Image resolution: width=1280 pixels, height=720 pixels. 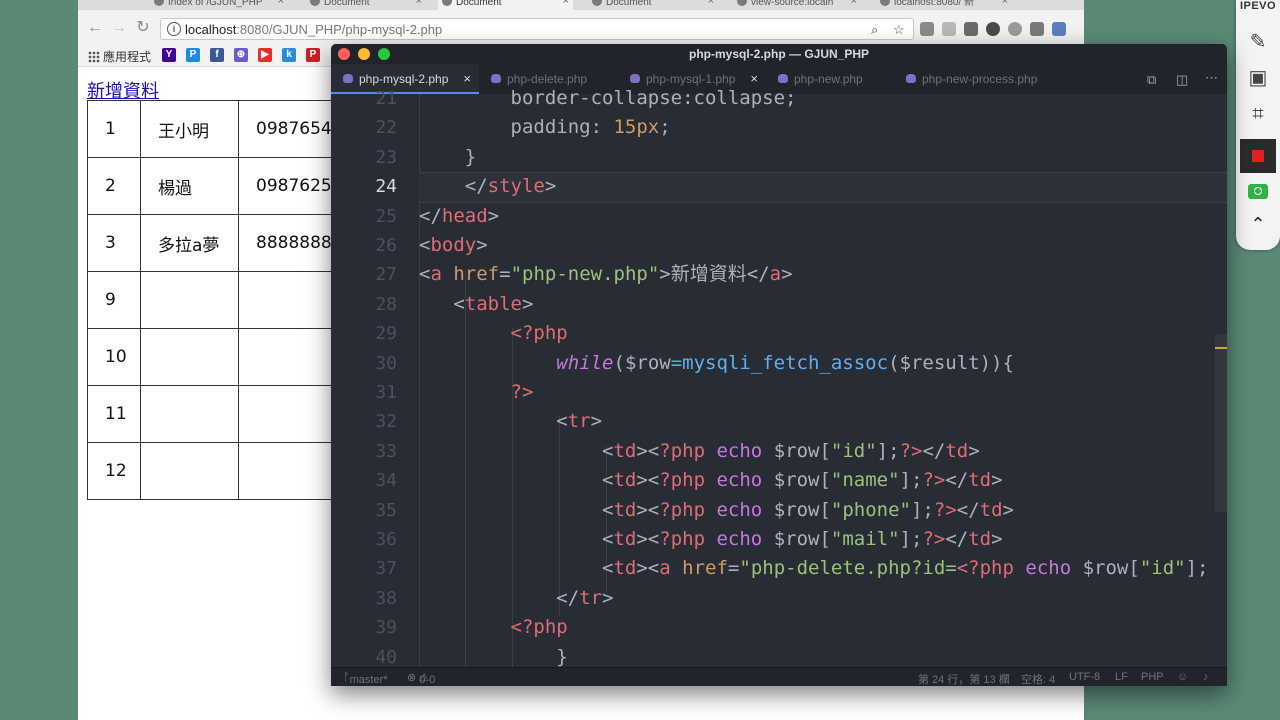 I want to click on code-line: }, so click(x=448, y=156).